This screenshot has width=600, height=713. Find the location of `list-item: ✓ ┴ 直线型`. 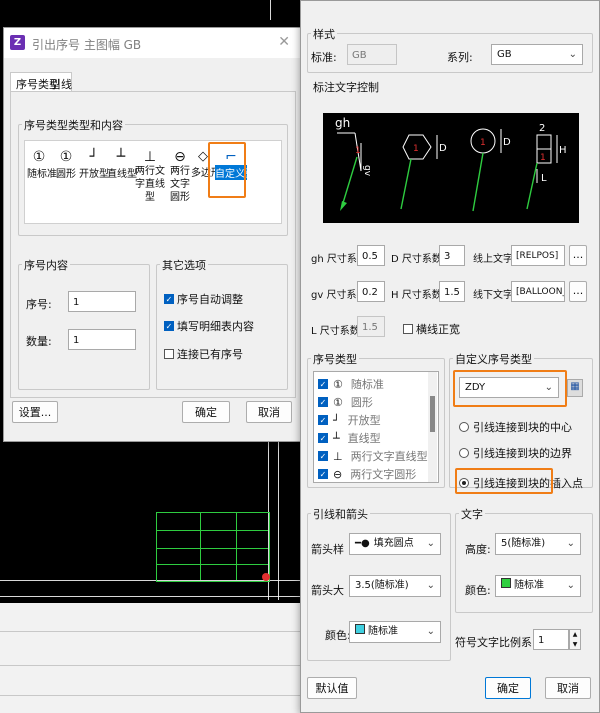

list-item: ✓ ┴ 直线型 is located at coordinates (349, 438).